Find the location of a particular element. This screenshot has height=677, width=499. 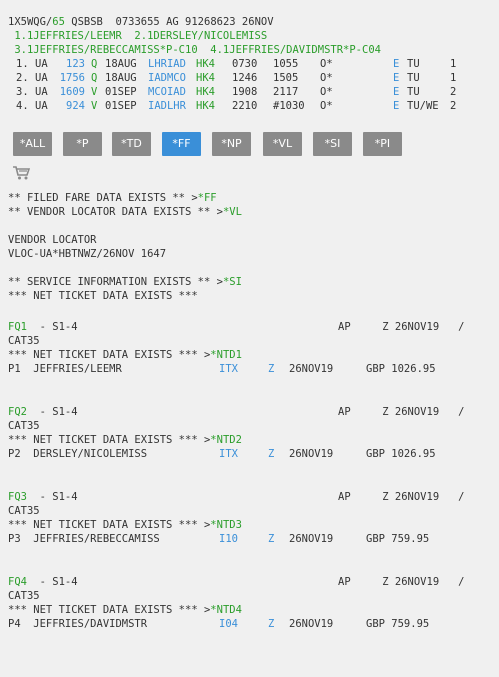

button-si: *SI is located at coordinates (332, 144).